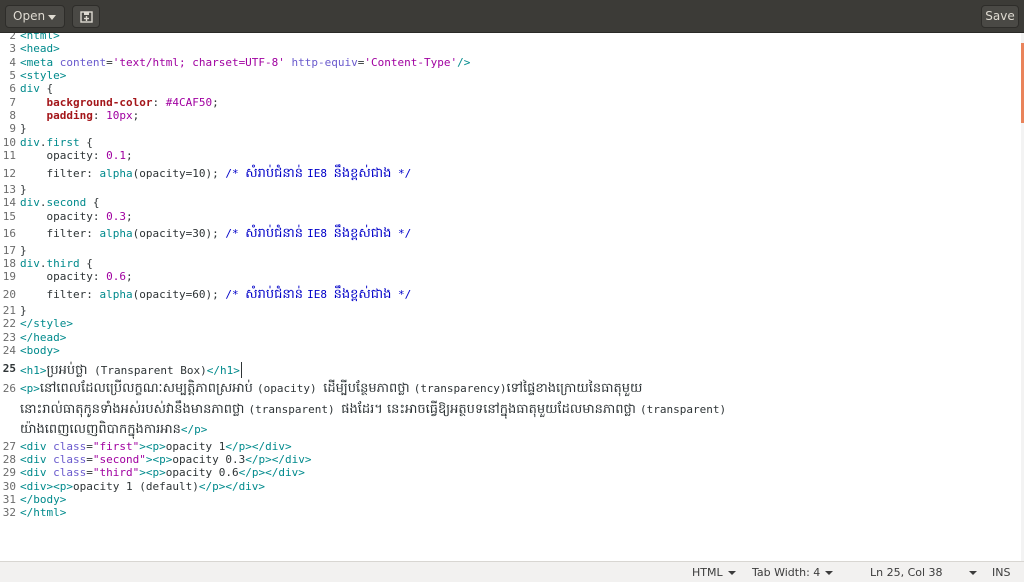  Describe the element at coordinates (40, 350) in the screenshot. I see `code-line-text: <body>` at that location.